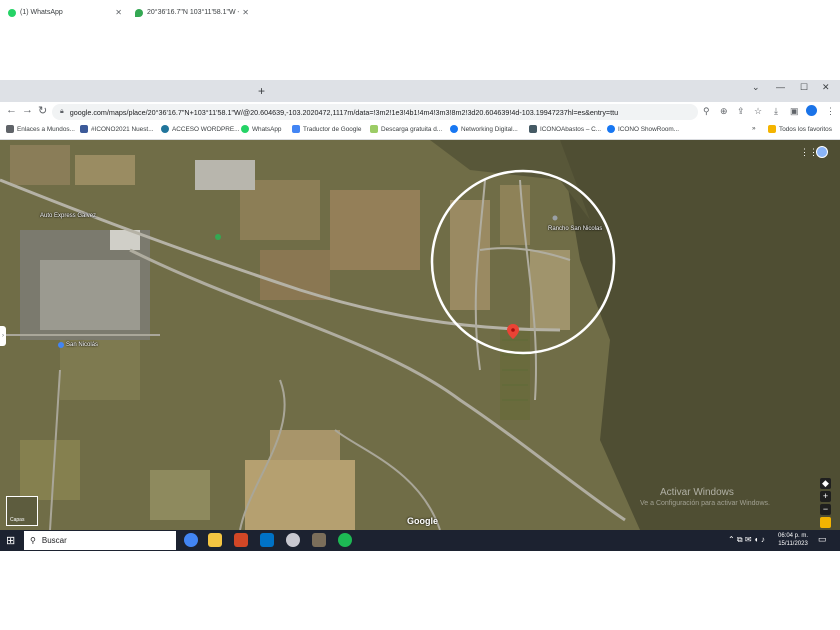 This screenshot has width=840, height=630. Describe the element at coordinates (822, 539) in the screenshot. I see `notification-icon: ▭` at that location.